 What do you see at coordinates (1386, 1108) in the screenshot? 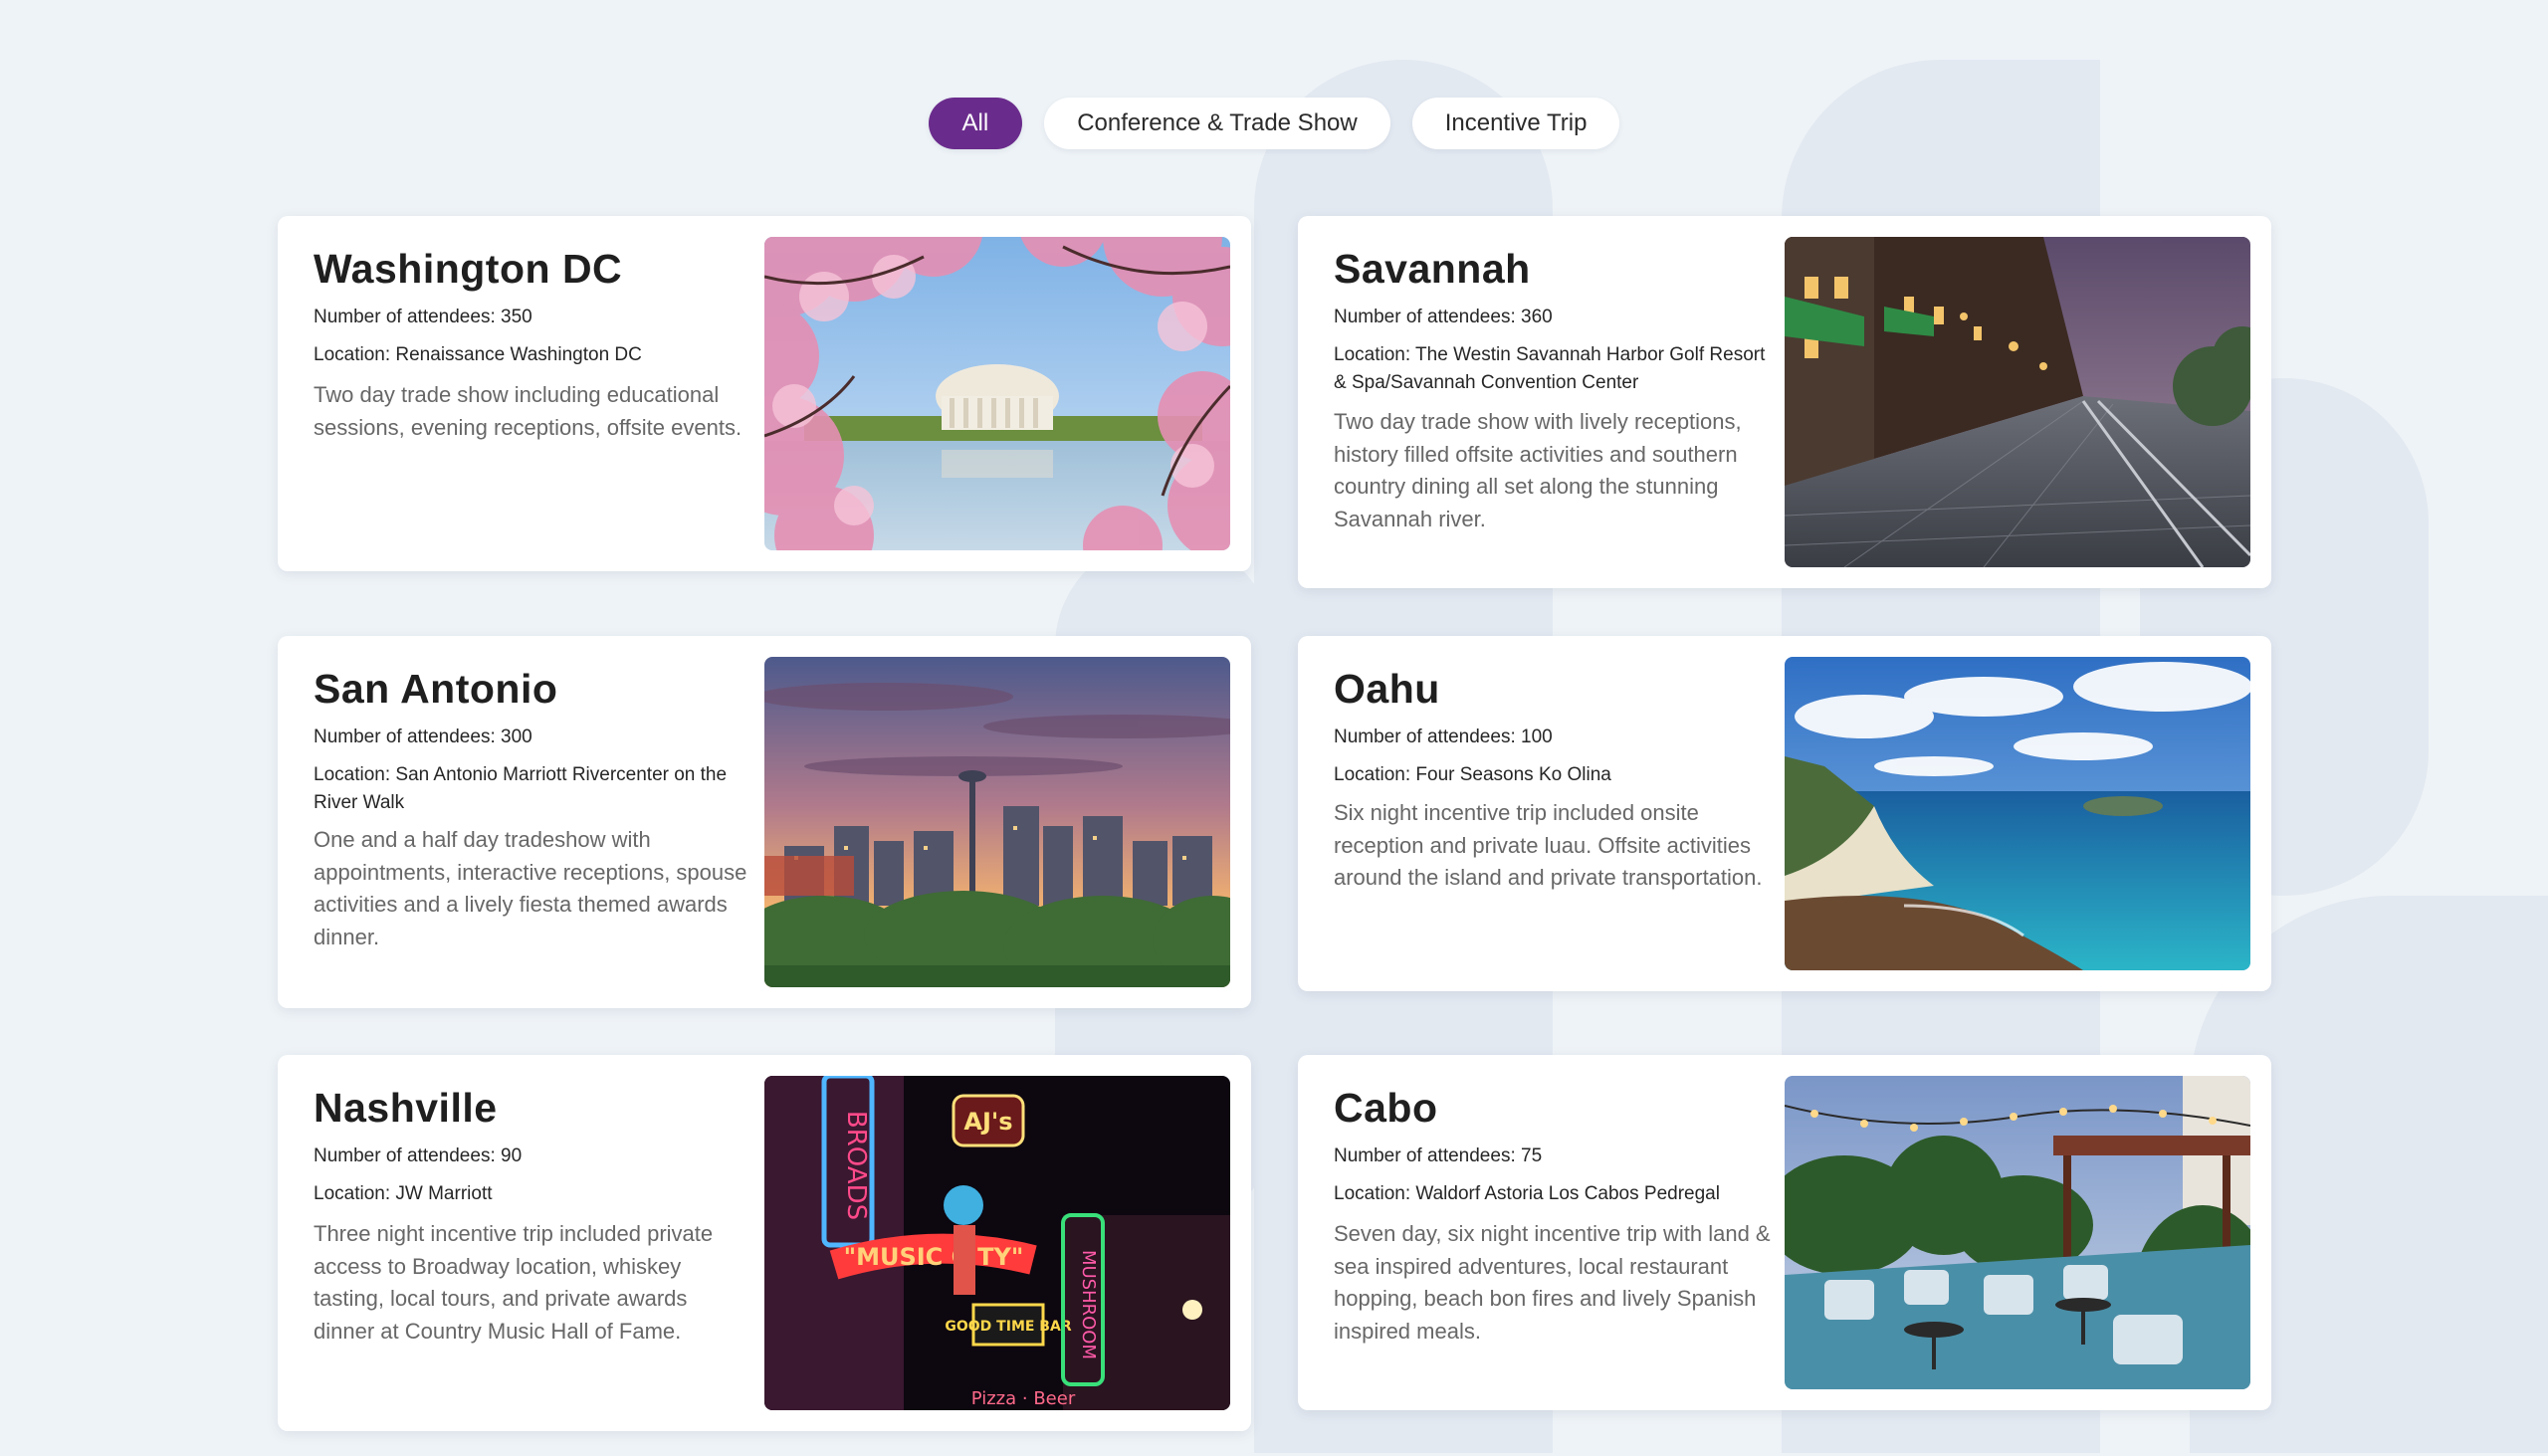
I see `card-title: Cabo` at bounding box center [1386, 1108].